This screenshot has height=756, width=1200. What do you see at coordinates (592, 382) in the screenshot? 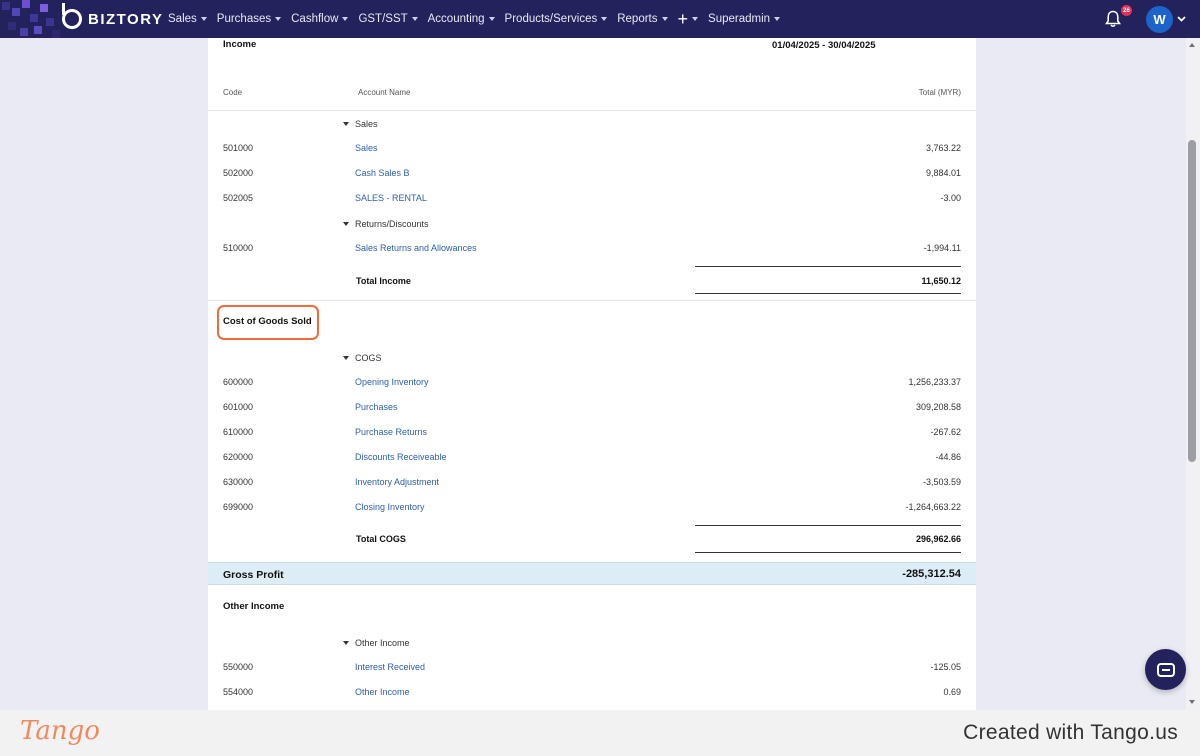
I see `table-row: 600000 Opening Inventory 1,256,233.37` at bounding box center [592, 382].